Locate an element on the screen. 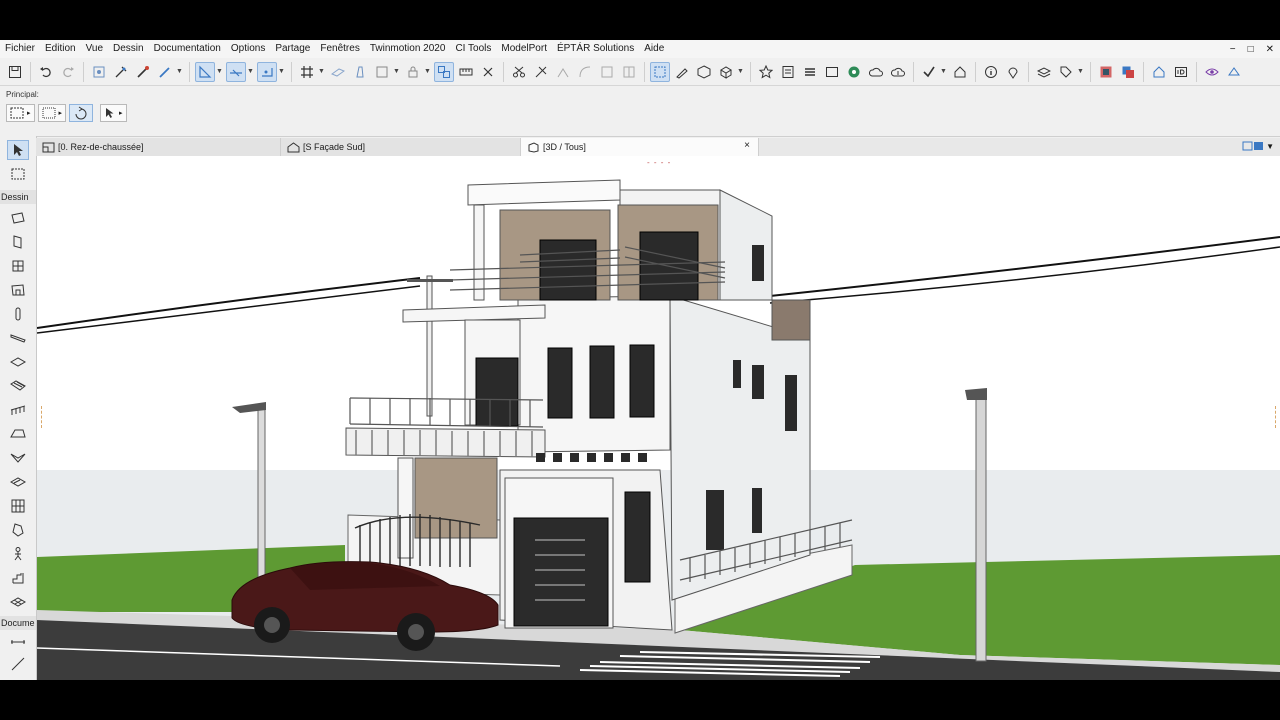 Image resolution: width=1280 pixels, height=720 pixels. menu-partage: Partage is located at coordinates (292, 49).